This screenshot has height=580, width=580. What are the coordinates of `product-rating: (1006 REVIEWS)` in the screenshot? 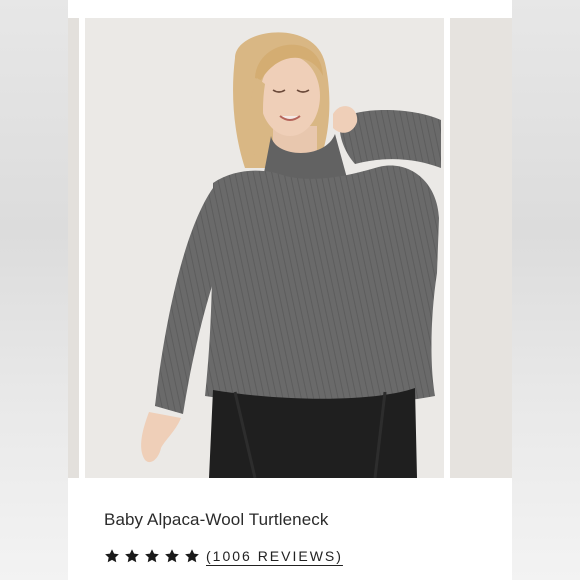 It's located at (223, 556).